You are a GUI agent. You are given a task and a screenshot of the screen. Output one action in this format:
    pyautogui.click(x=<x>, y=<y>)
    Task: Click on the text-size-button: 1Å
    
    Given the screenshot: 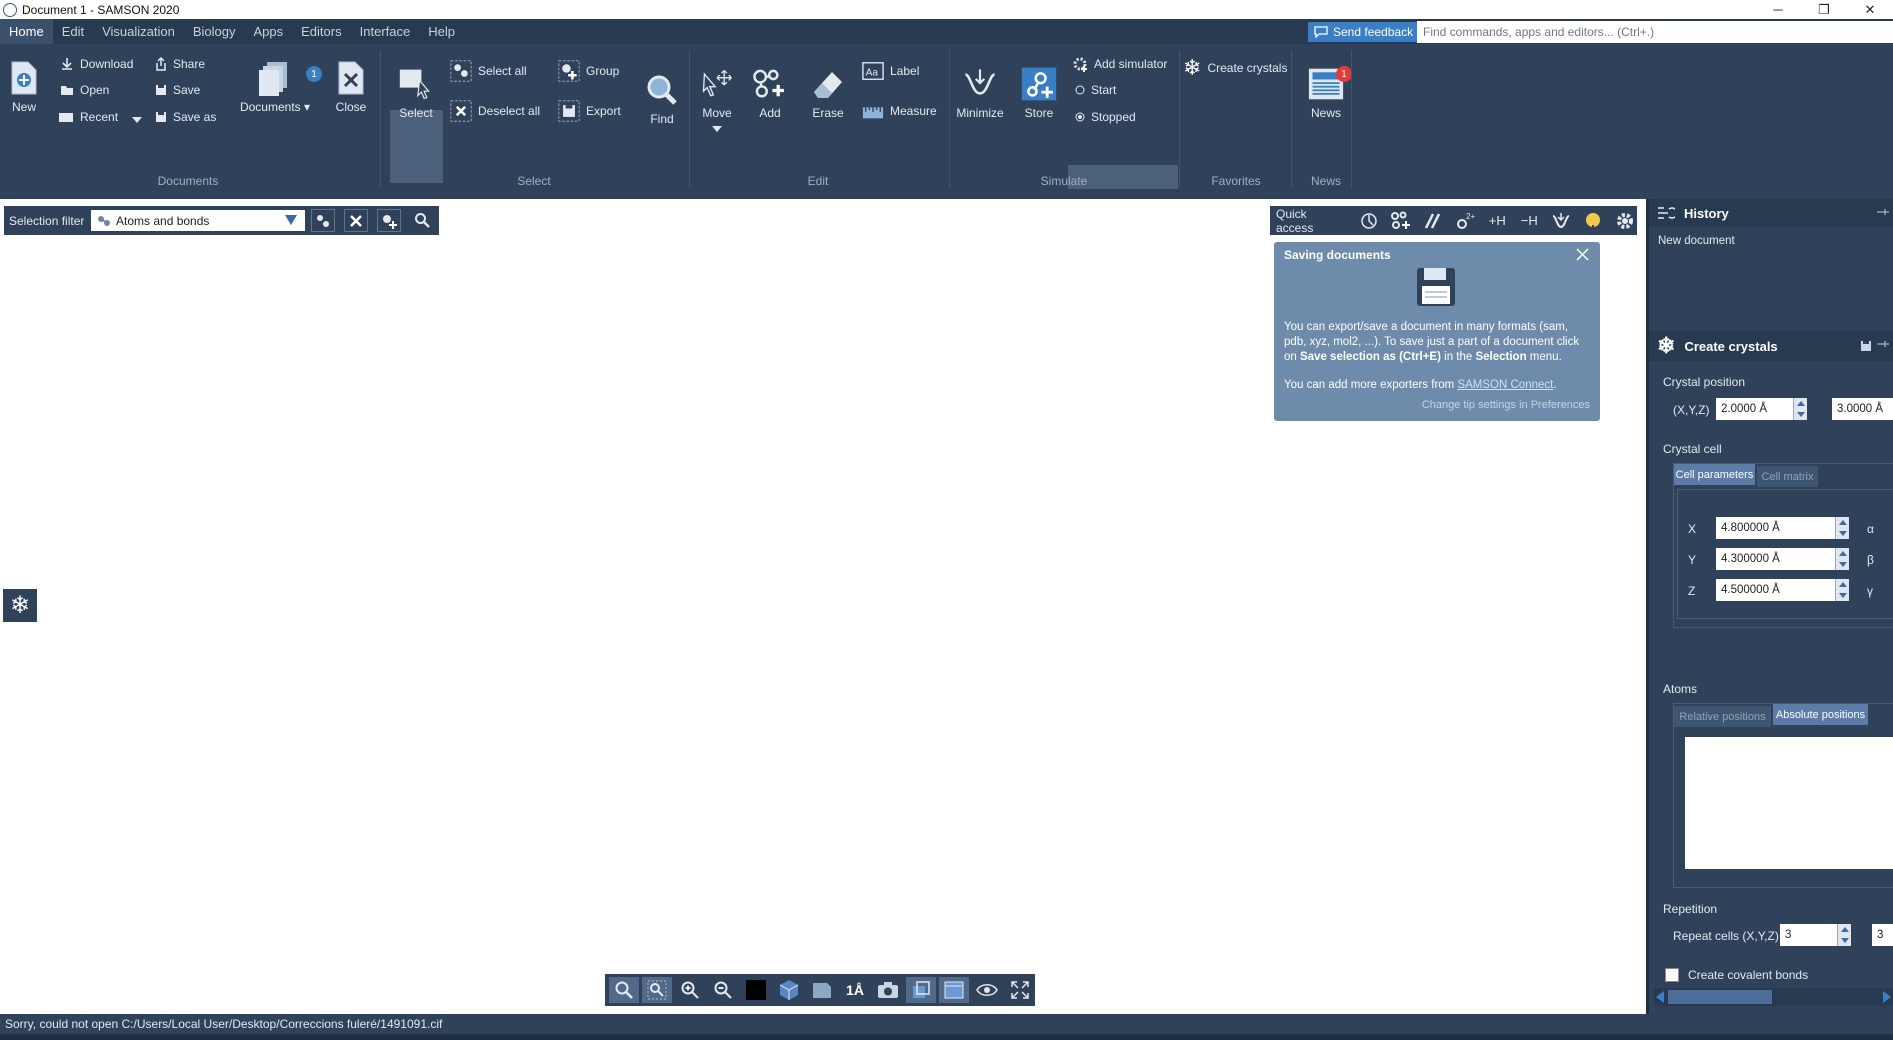 What is the action you would take?
    pyautogui.click(x=855, y=990)
    